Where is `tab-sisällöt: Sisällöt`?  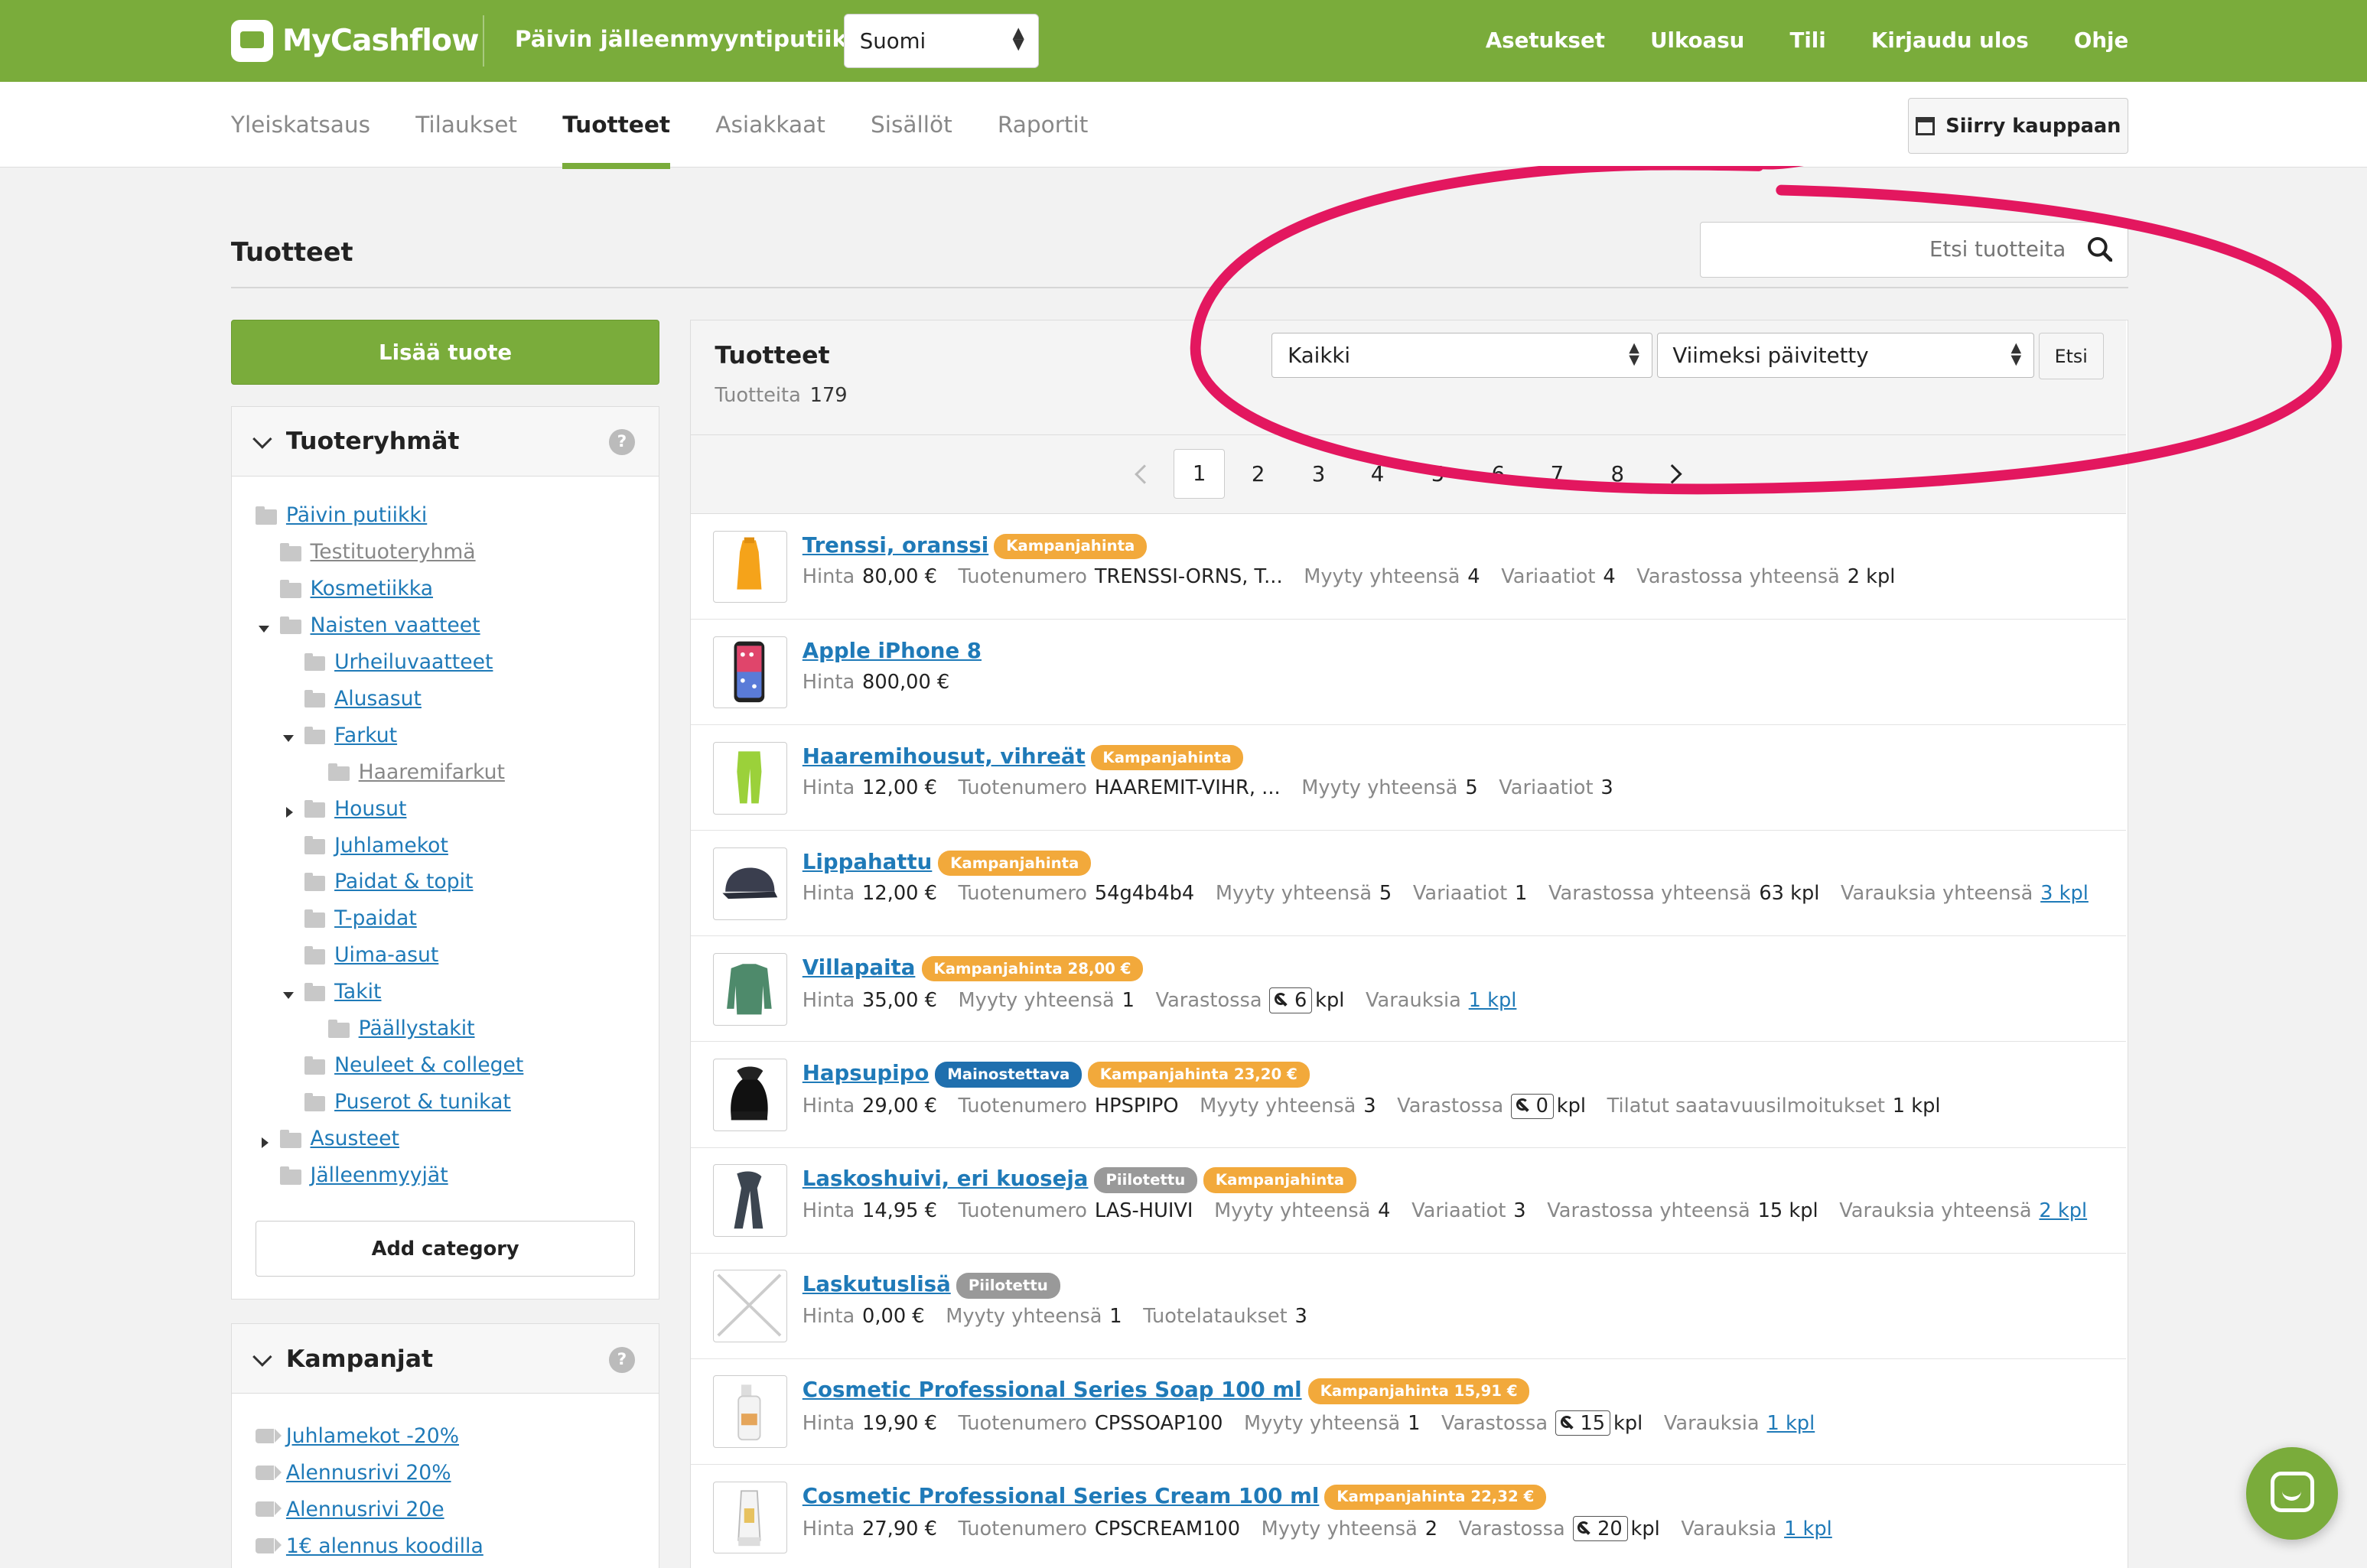
tab-sisällöt: Sisällöt is located at coordinates (911, 140).